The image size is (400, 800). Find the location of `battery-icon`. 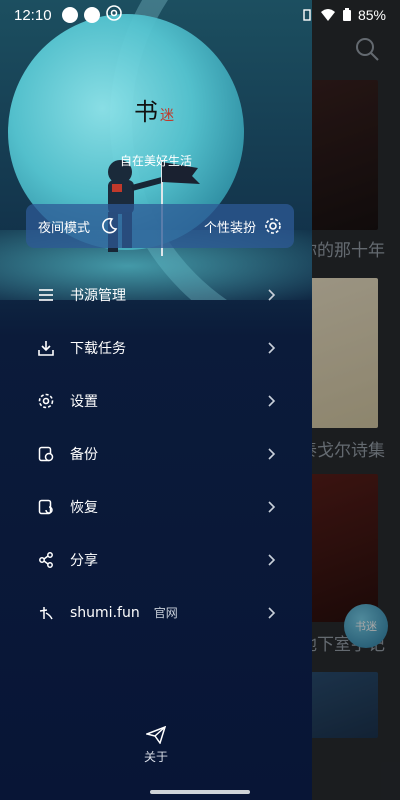

battery-icon is located at coordinates (346, 14).